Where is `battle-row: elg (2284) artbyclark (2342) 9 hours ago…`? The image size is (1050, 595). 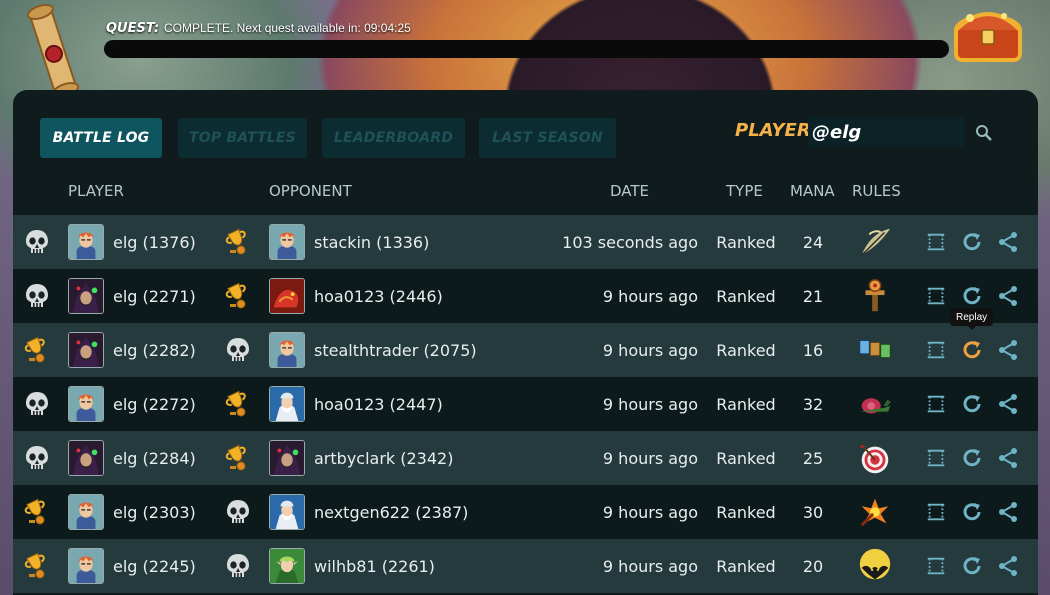
battle-row: elg (2284) artbyclark (2342) 9 hours ago… is located at coordinates (525, 458).